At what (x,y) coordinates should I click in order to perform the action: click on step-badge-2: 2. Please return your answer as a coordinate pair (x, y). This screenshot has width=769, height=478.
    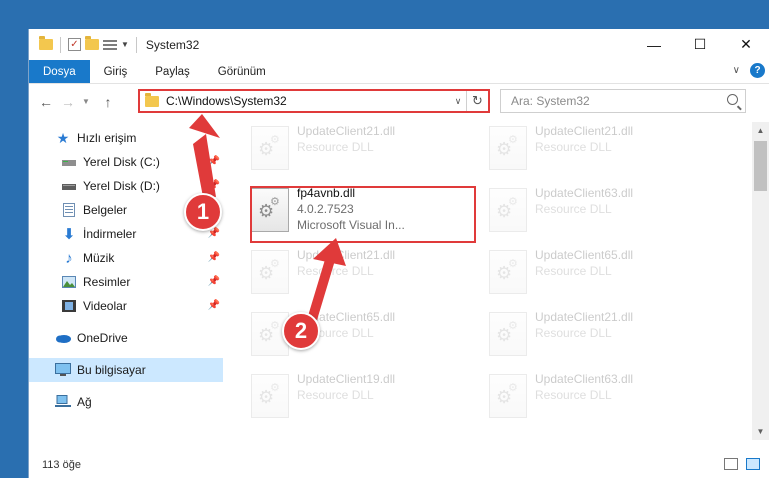
    Looking at the image, I should click on (301, 331).